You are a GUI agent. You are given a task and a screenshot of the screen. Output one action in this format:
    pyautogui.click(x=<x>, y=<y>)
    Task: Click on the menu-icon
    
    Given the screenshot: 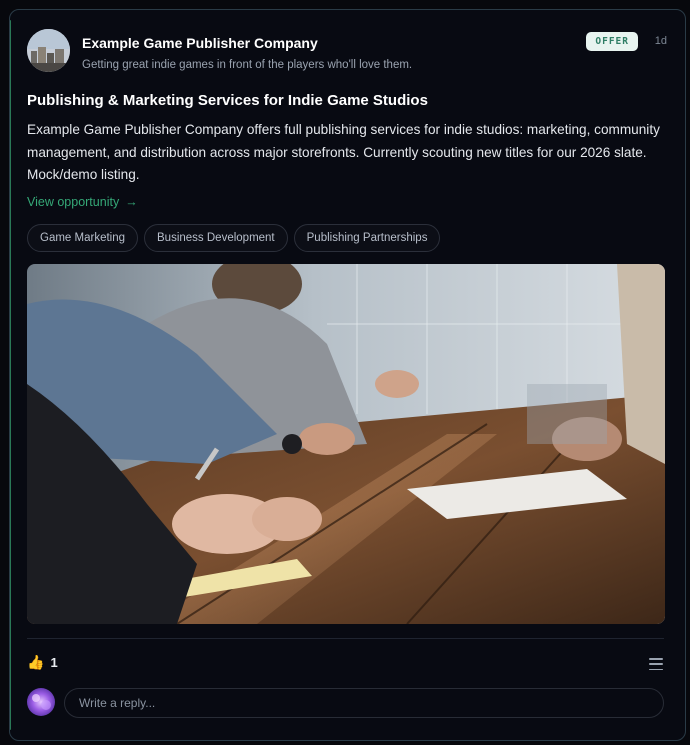 What is the action you would take?
    pyautogui.click(x=656, y=664)
    